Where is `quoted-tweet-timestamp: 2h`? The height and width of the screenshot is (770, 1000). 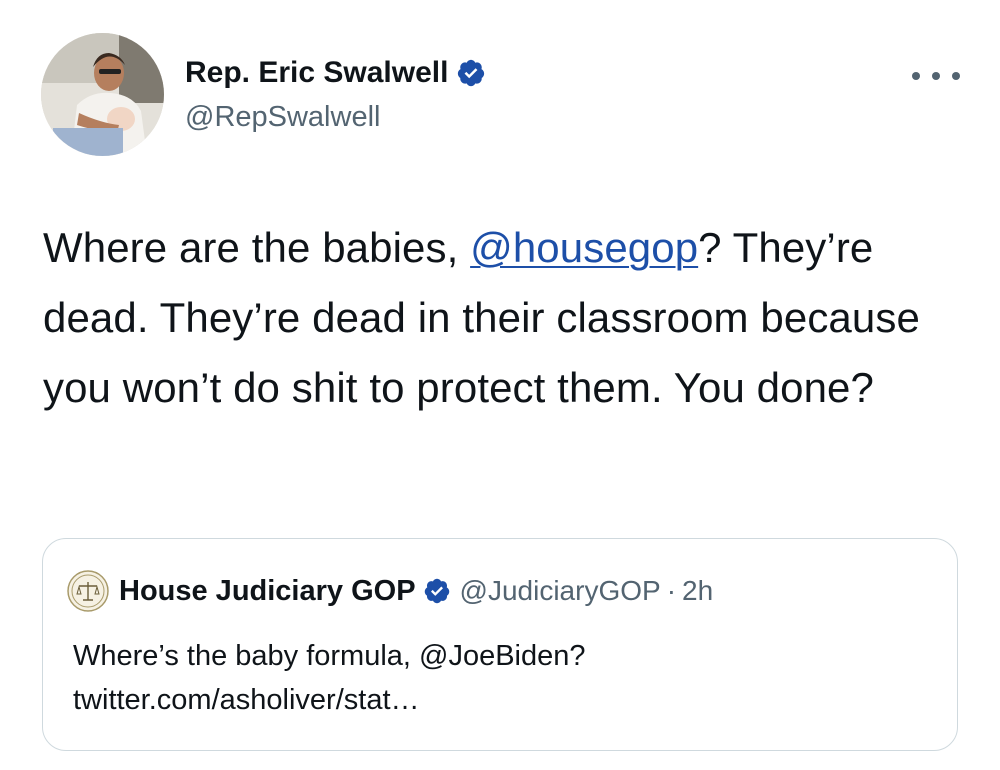
quoted-tweet-timestamp: 2h is located at coordinates (698, 590).